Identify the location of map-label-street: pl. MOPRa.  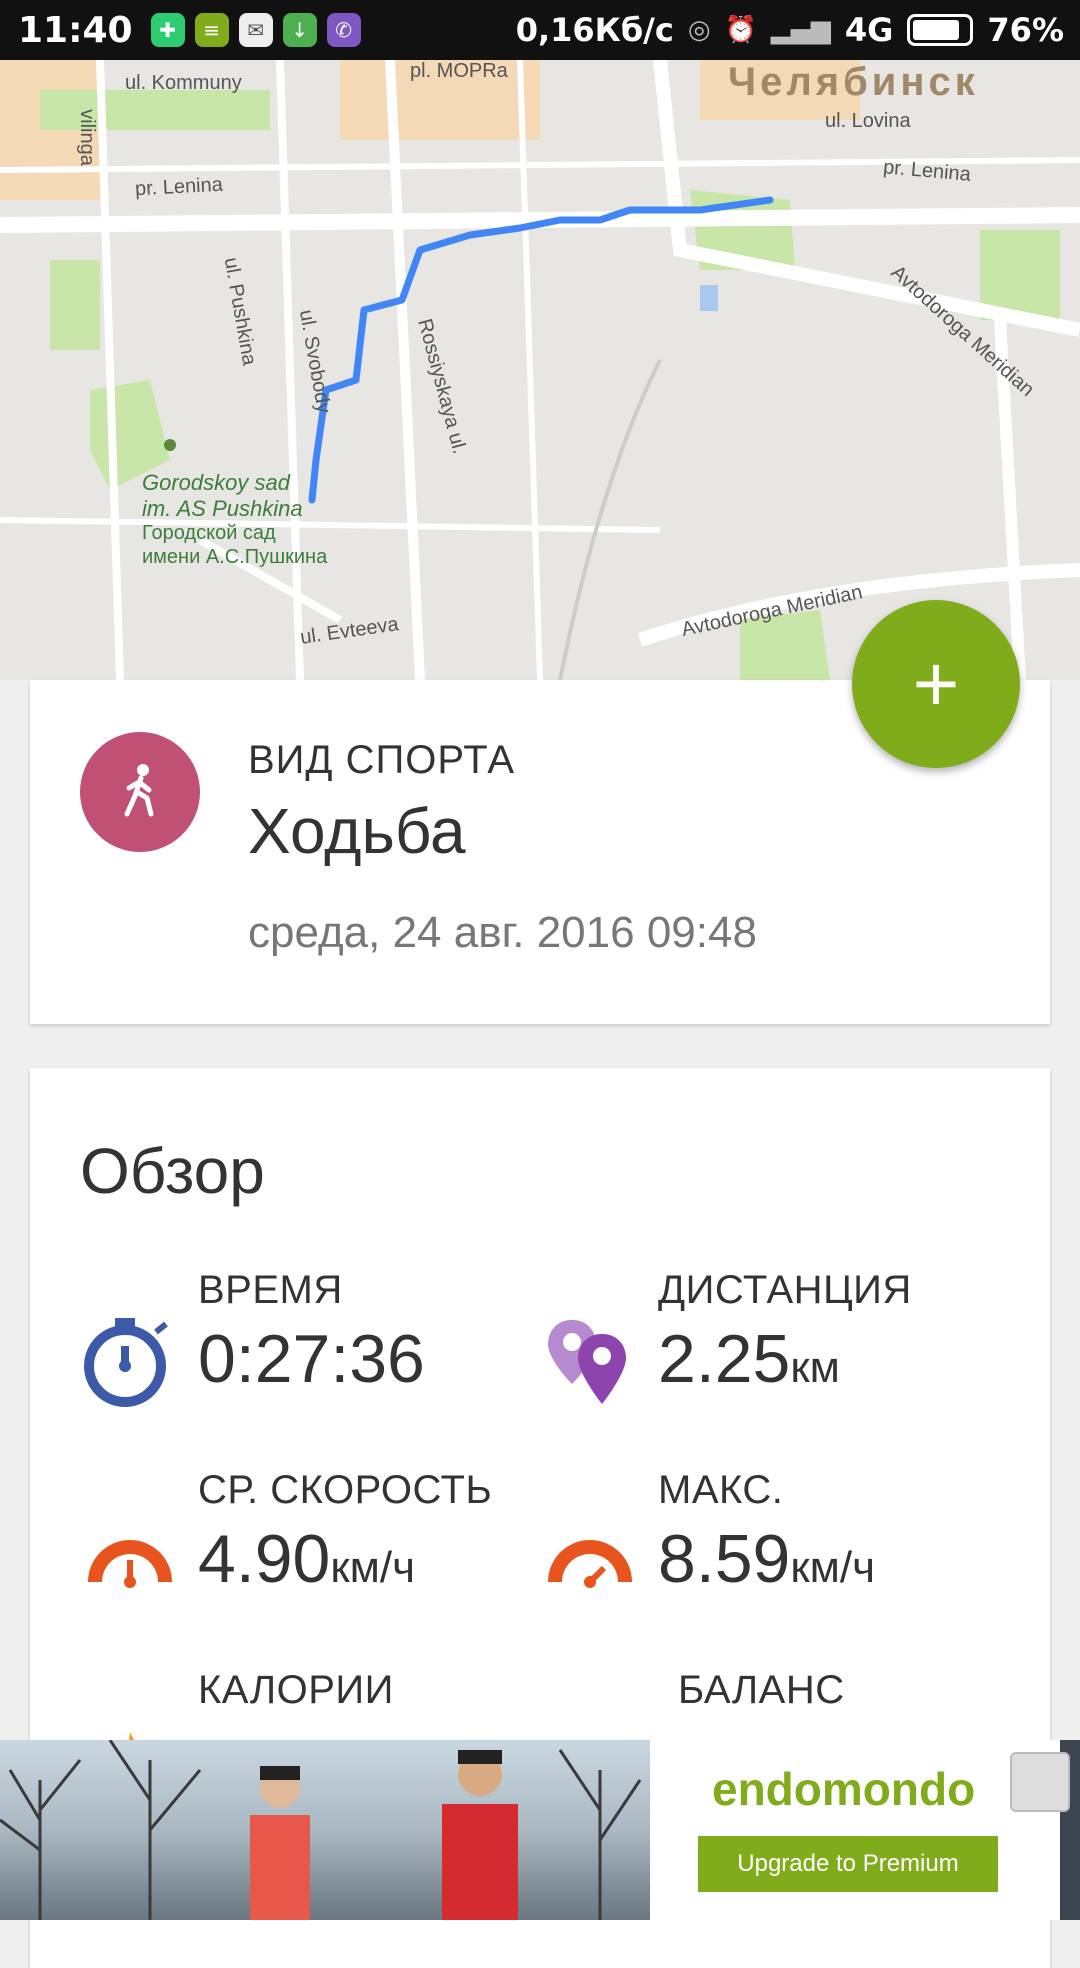
(459, 71).